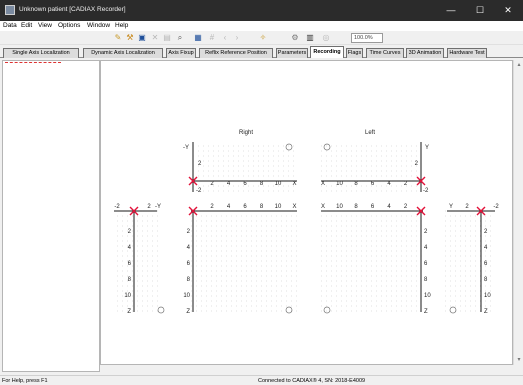  What do you see at coordinates (33, 62) in the screenshot?
I see `selection-marker` at bounding box center [33, 62].